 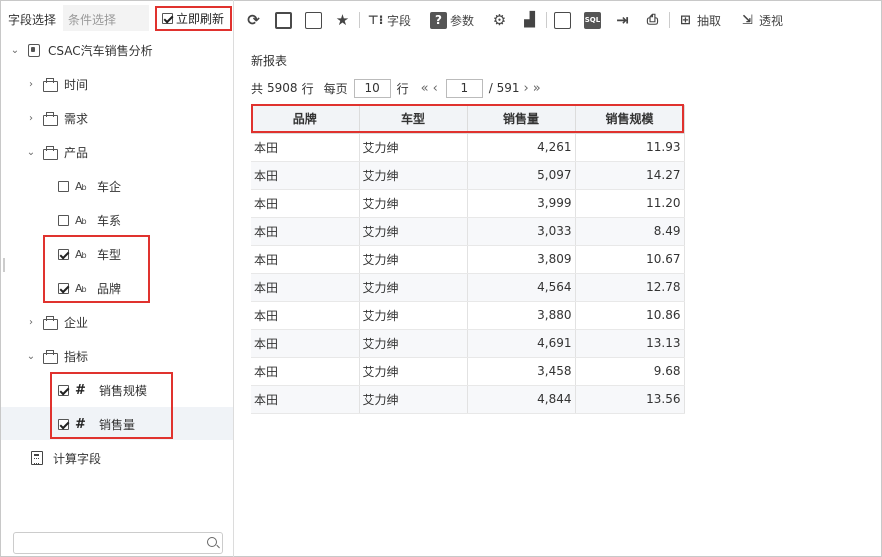 What do you see at coordinates (81, 220) in the screenshot?
I see `text-field-icon: Ab` at bounding box center [81, 220].